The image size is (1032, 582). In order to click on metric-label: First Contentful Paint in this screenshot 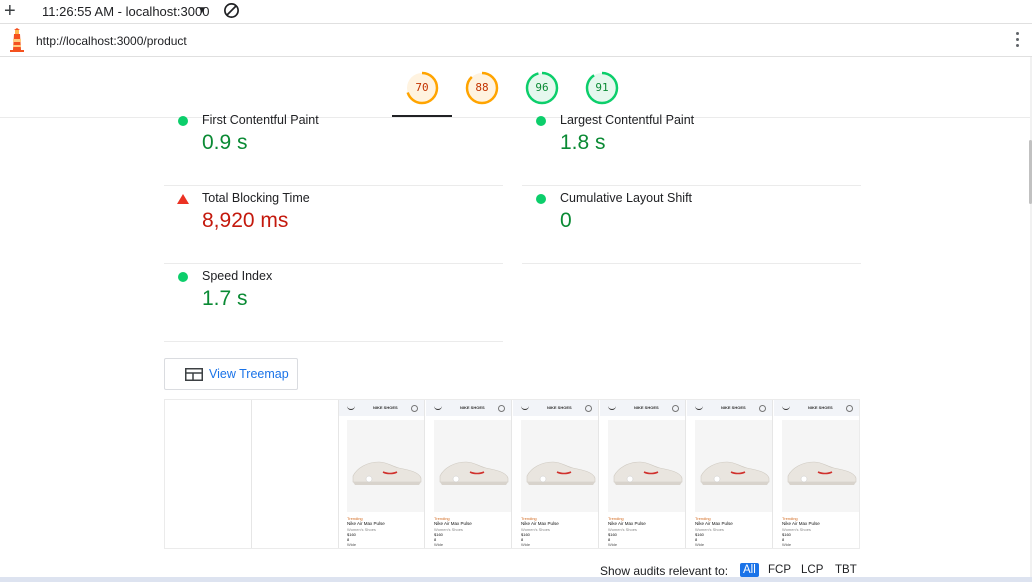, I will do `click(260, 120)`.